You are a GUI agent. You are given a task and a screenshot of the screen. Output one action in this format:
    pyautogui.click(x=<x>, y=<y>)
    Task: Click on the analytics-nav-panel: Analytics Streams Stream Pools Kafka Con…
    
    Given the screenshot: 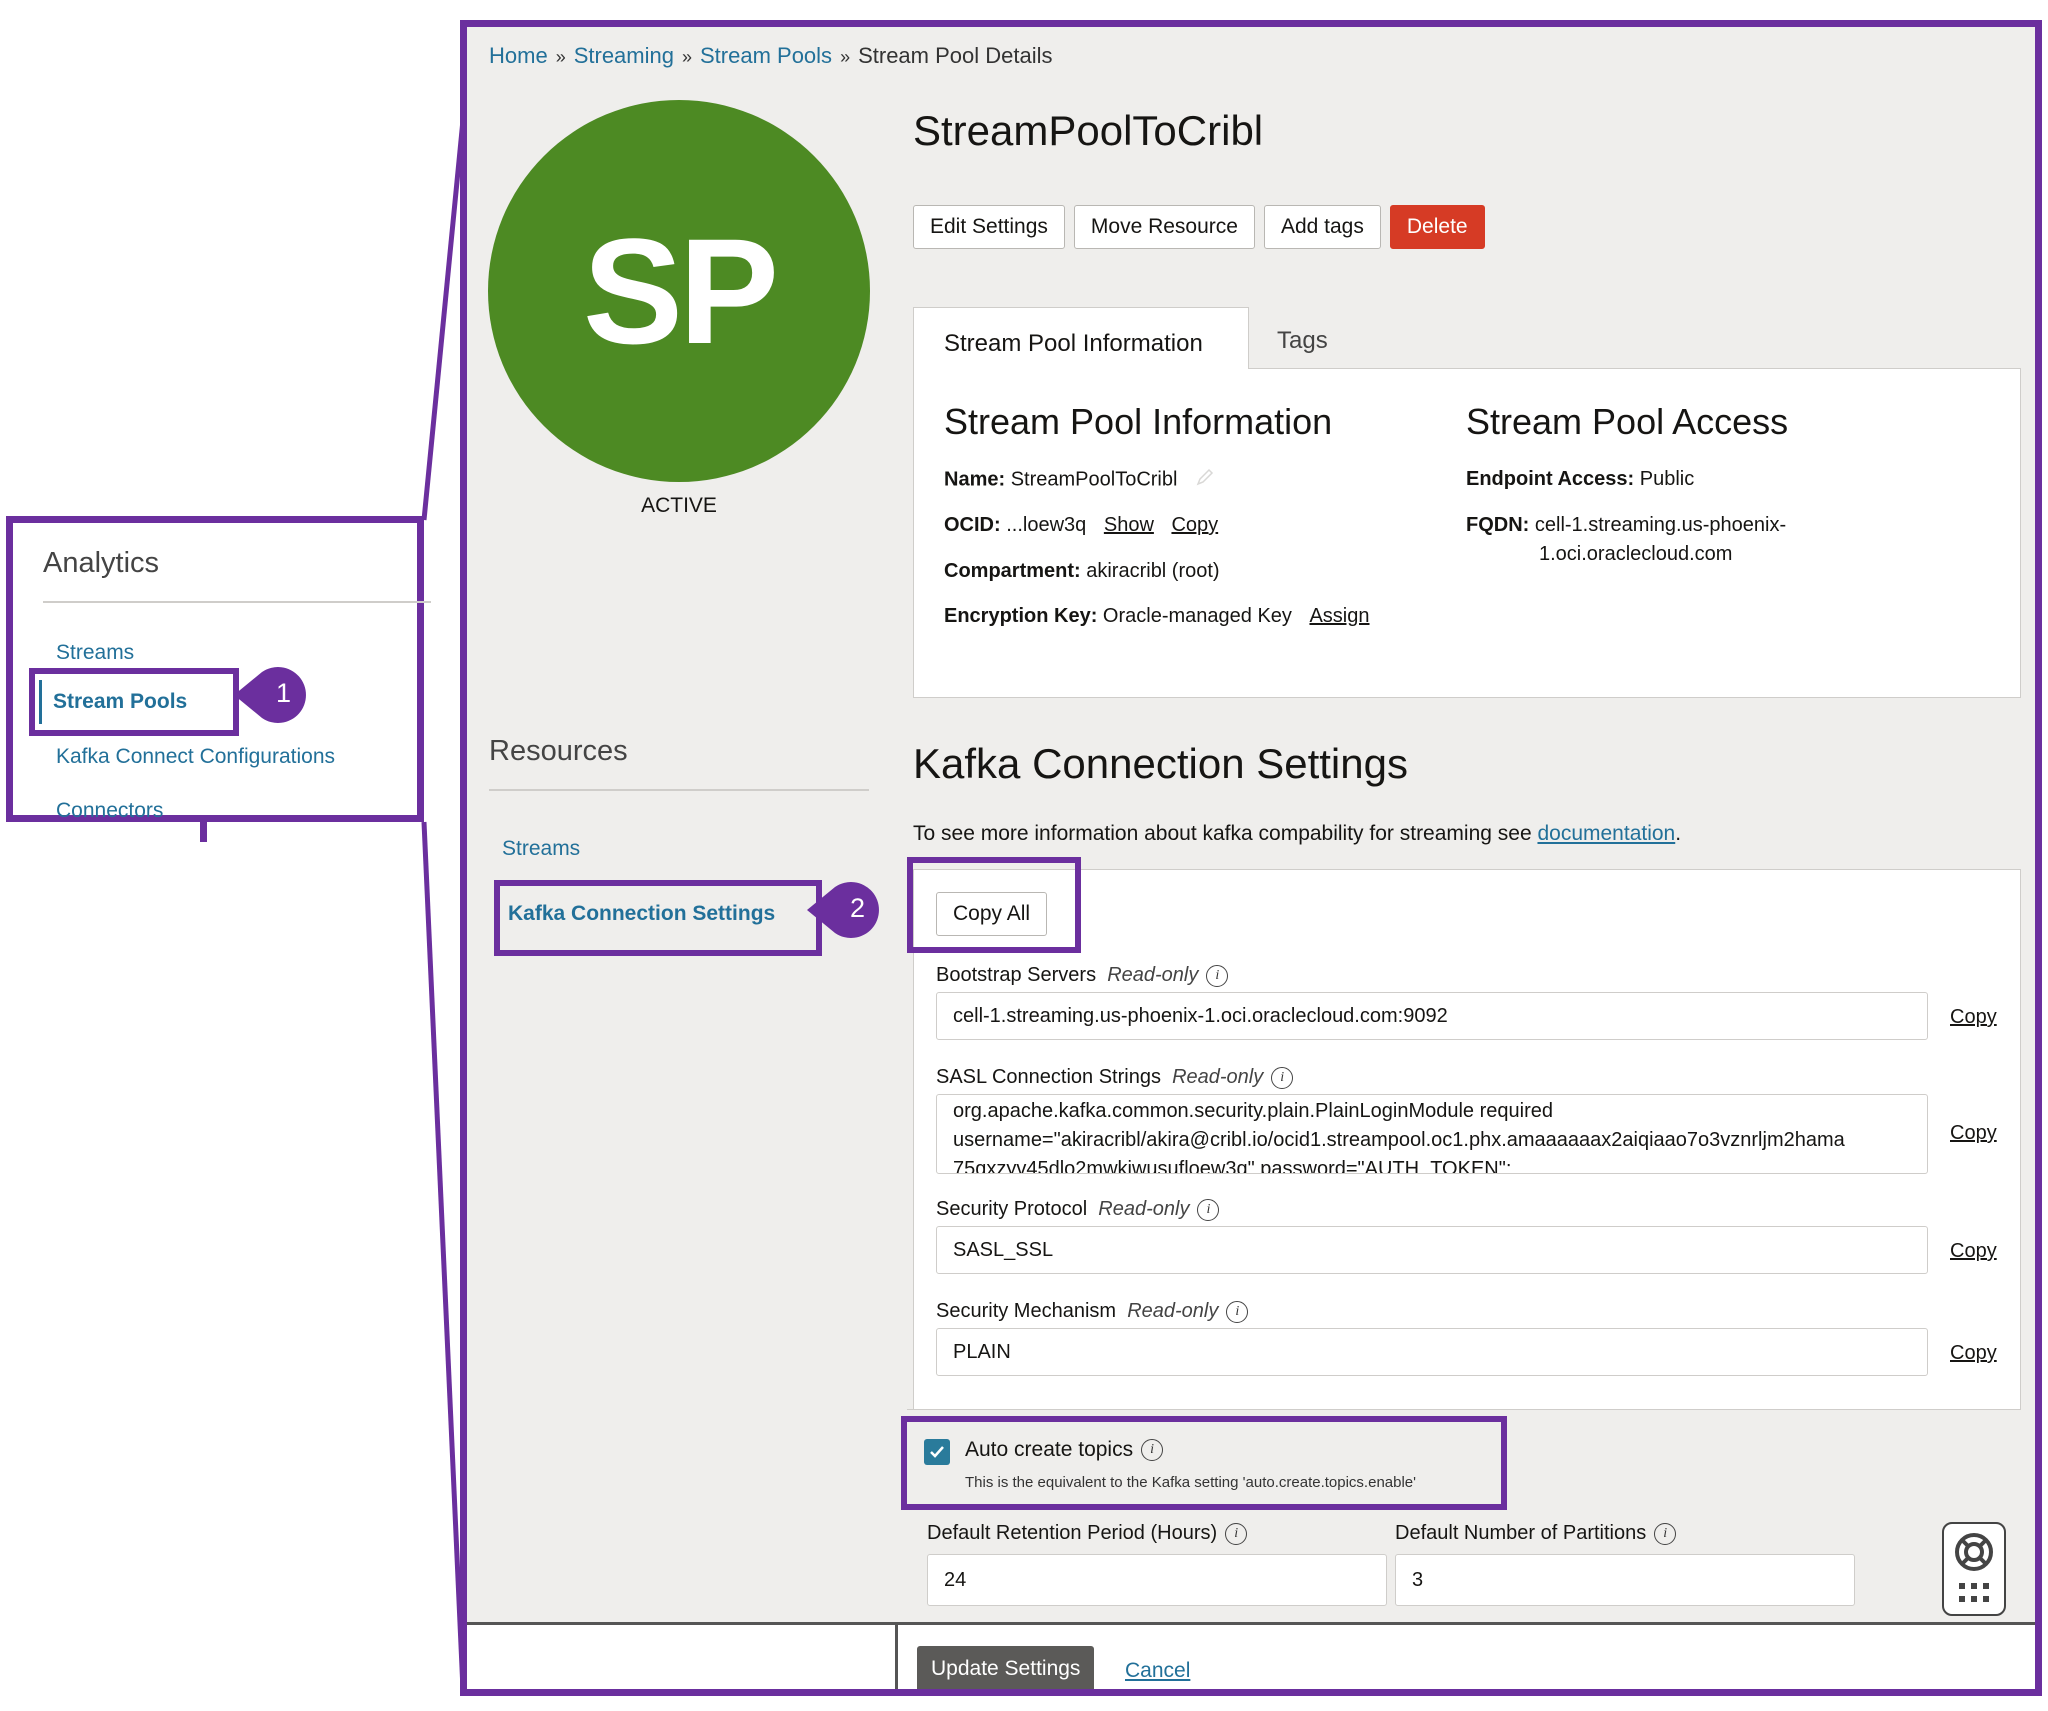 What is the action you would take?
    pyautogui.click(x=218, y=669)
    